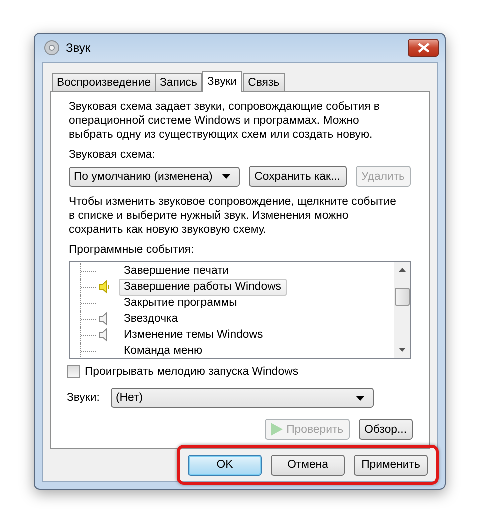  What do you see at coordinates (112, 155) in the screenshot?
I see `scheme-label: Звуковая схема:` at bounding box center [112, 155].